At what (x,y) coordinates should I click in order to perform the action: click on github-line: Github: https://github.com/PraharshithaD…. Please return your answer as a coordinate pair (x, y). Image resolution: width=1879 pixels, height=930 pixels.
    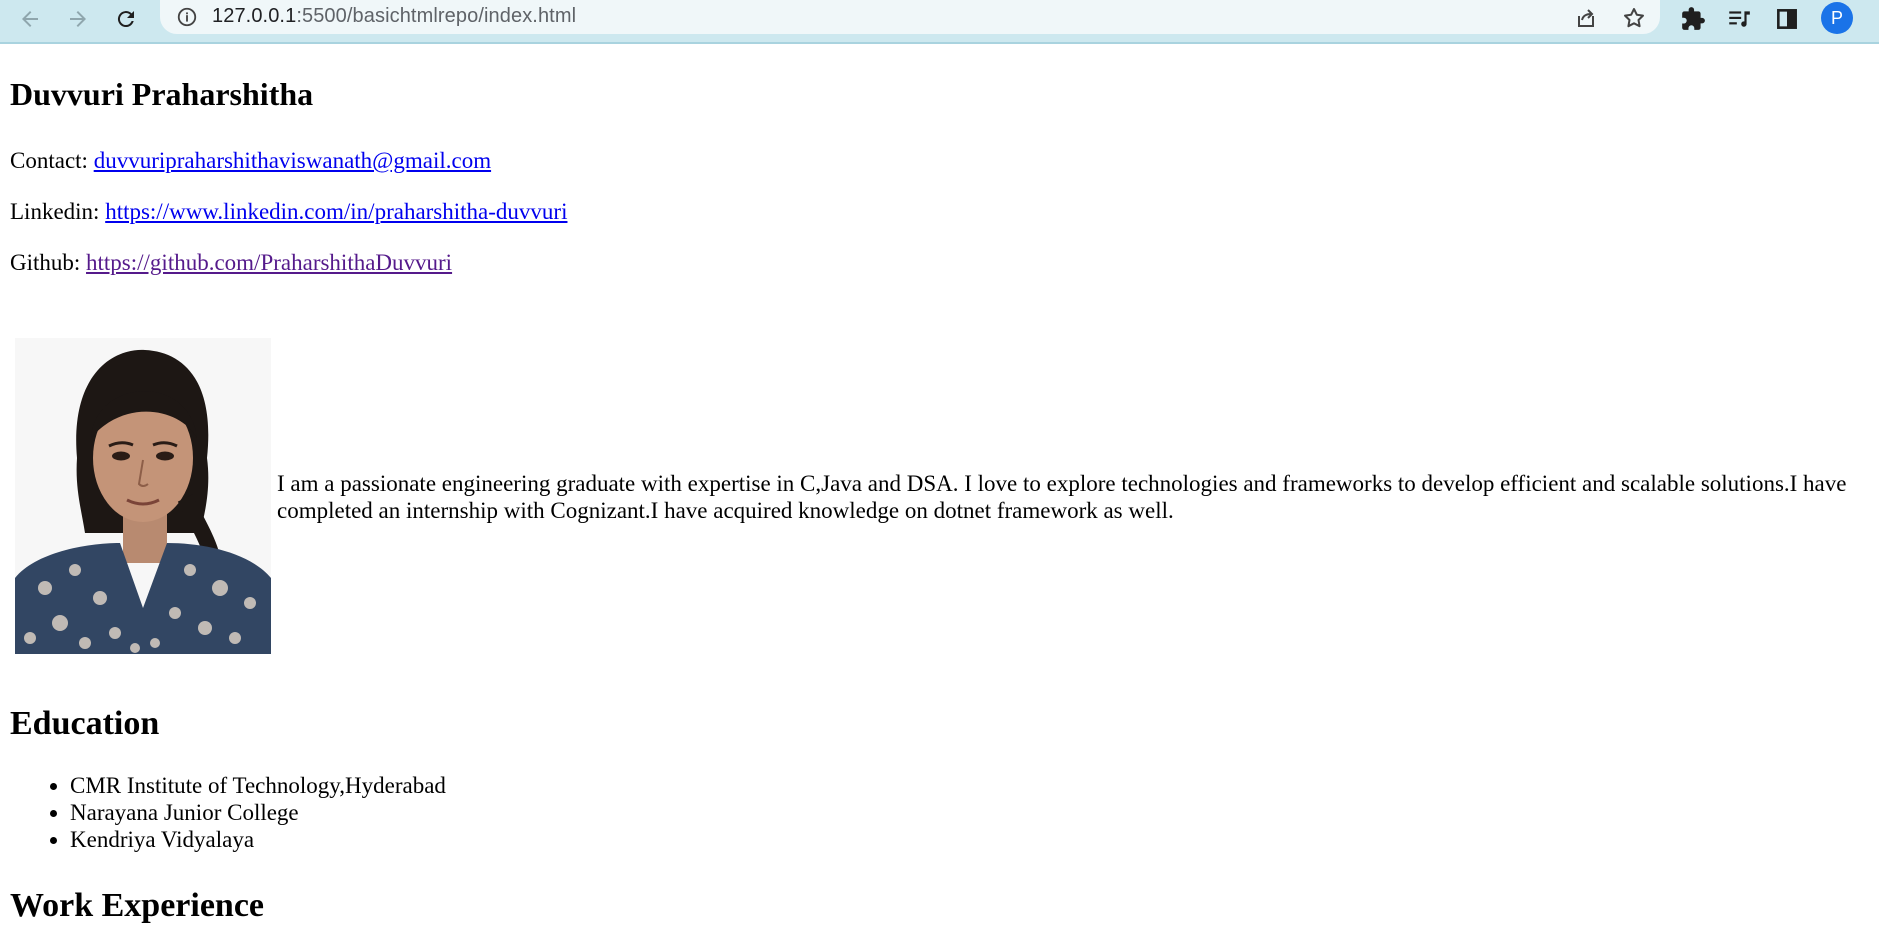
    Looking at the image, I should click on (231, 263).